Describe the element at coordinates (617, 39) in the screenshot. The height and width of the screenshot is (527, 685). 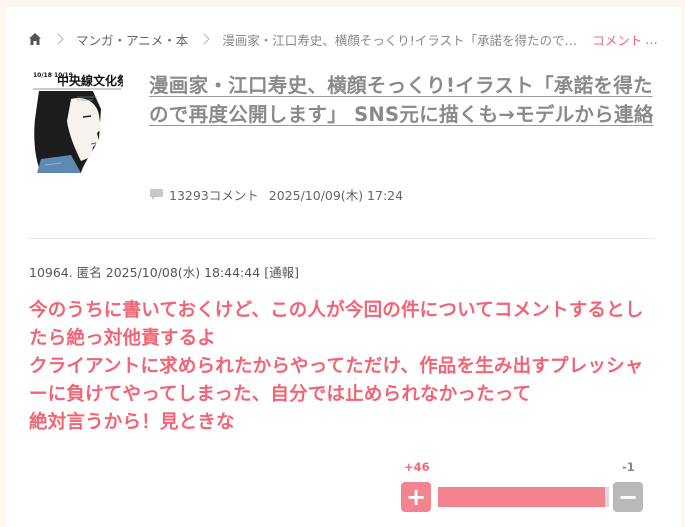
I see `breadcrumb-comment-link: コメント` at that location.